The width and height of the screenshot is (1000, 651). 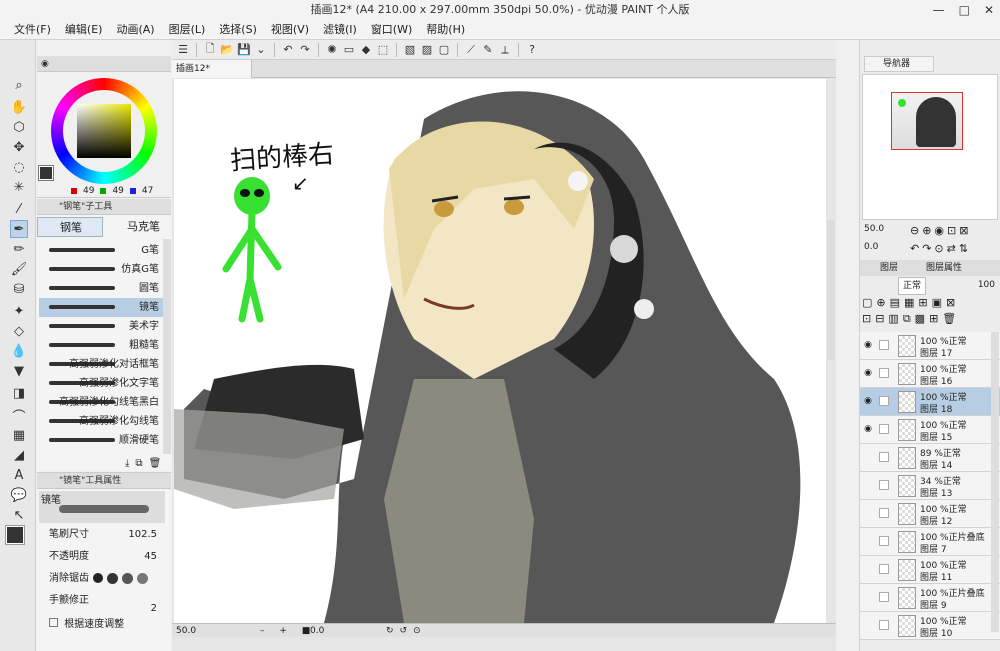 What do you see at coordinates (930, 542) in the screenshot?
I see `layer-row: 100 %正片叠底 图层 7` at bounding box center [930, 542].